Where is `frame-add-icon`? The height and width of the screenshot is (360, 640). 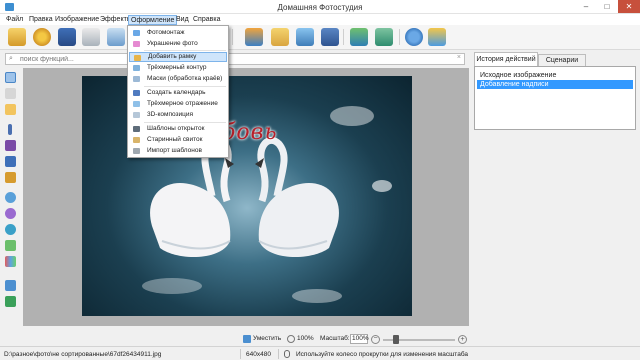
frame-add-icon is located at coordinates (137, 58).